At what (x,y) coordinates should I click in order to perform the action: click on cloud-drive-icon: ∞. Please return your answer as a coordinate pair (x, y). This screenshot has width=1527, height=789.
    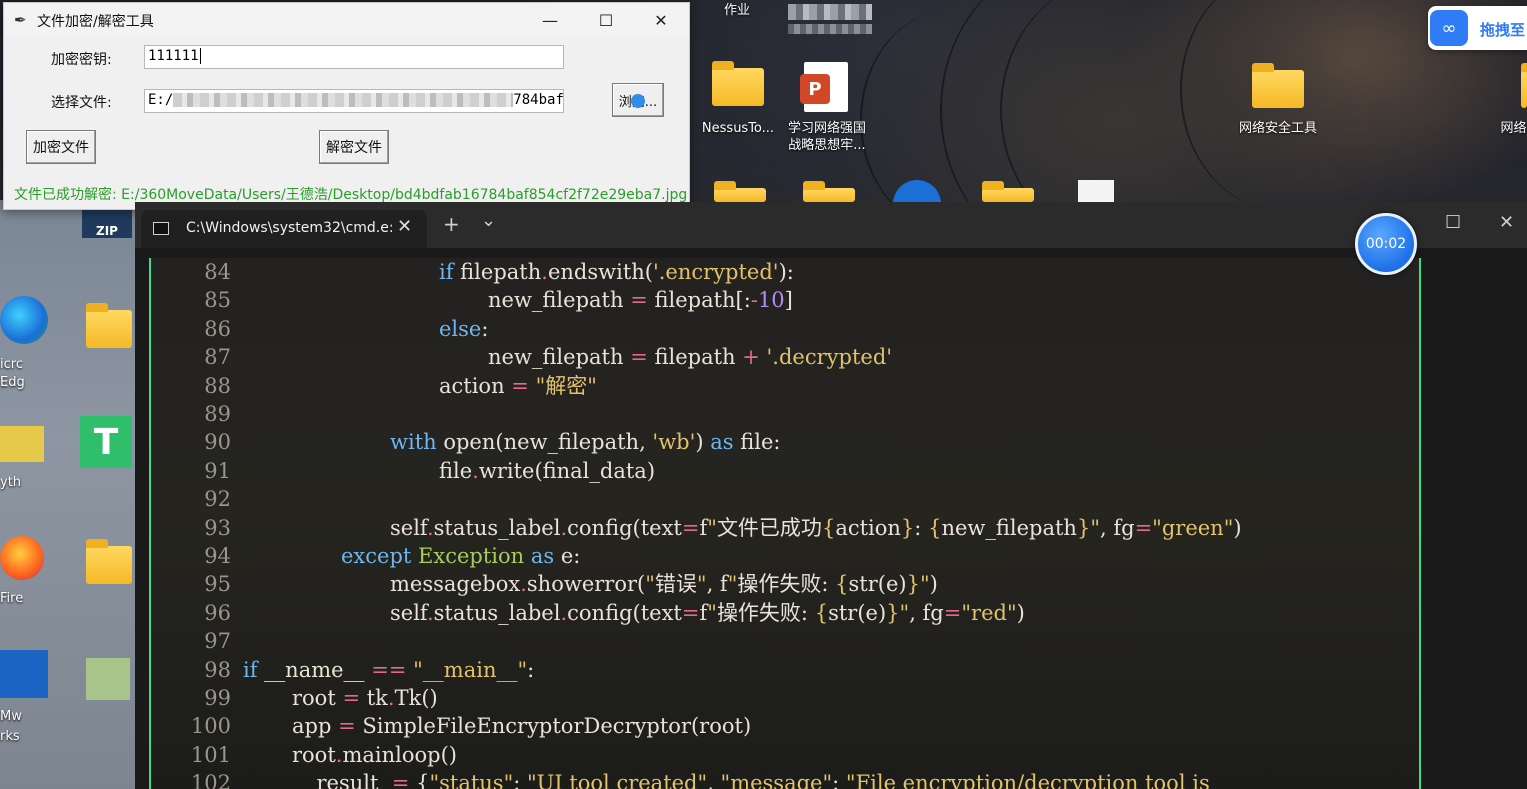
    Looking at the image, I should click on (1449, 28).